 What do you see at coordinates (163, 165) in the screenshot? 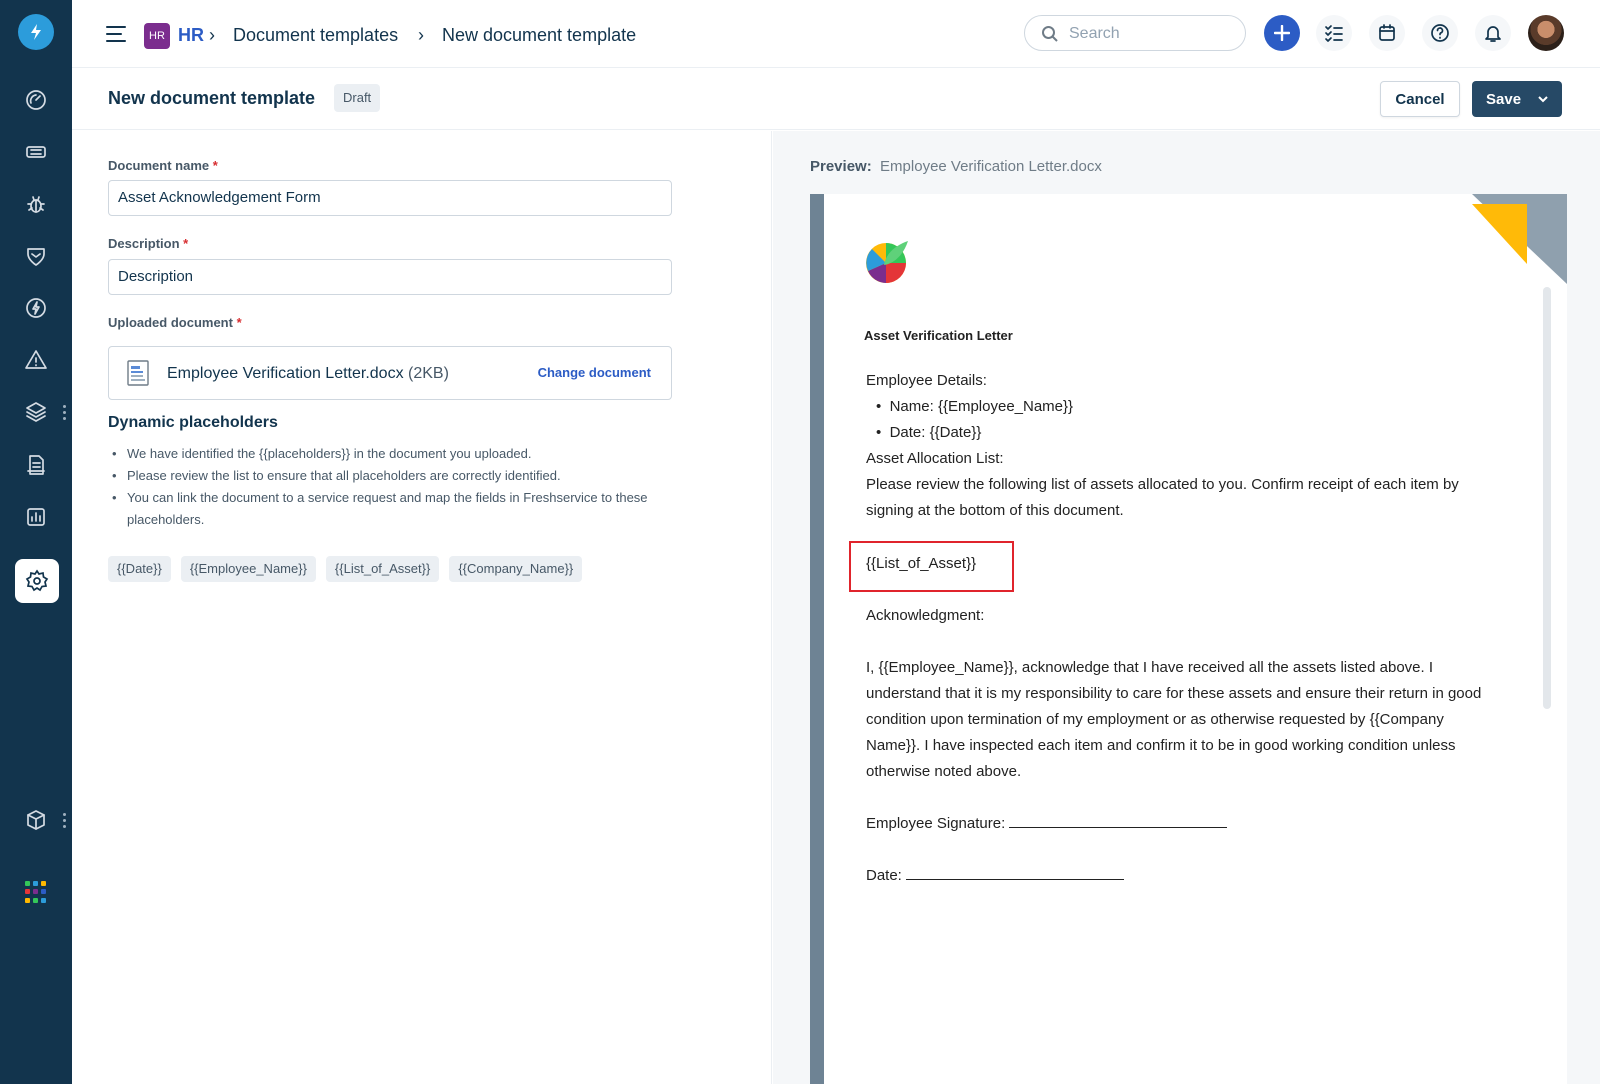
I see `document-name-label: Document name *` at bounding box center [163, 165].